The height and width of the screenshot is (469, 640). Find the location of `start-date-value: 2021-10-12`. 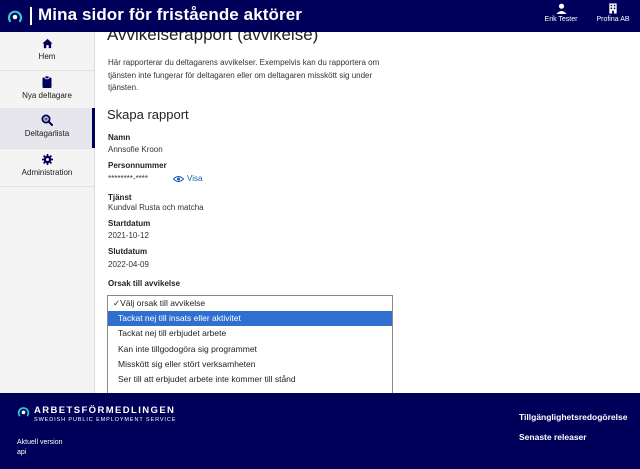

start-date-value: 2021-10-12 is located at coordinates (128, 235).